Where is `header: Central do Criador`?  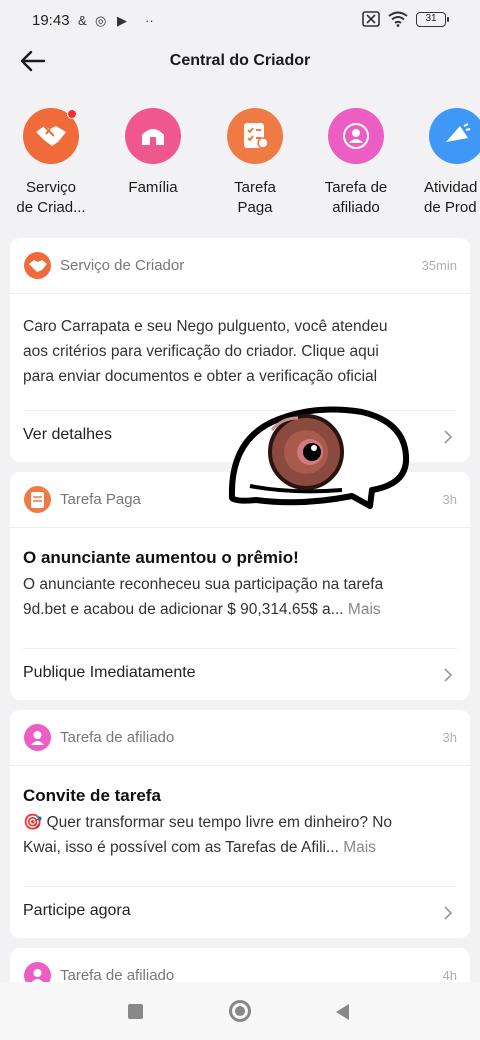
header: Central do Criador is located at coordinates (240, 62).